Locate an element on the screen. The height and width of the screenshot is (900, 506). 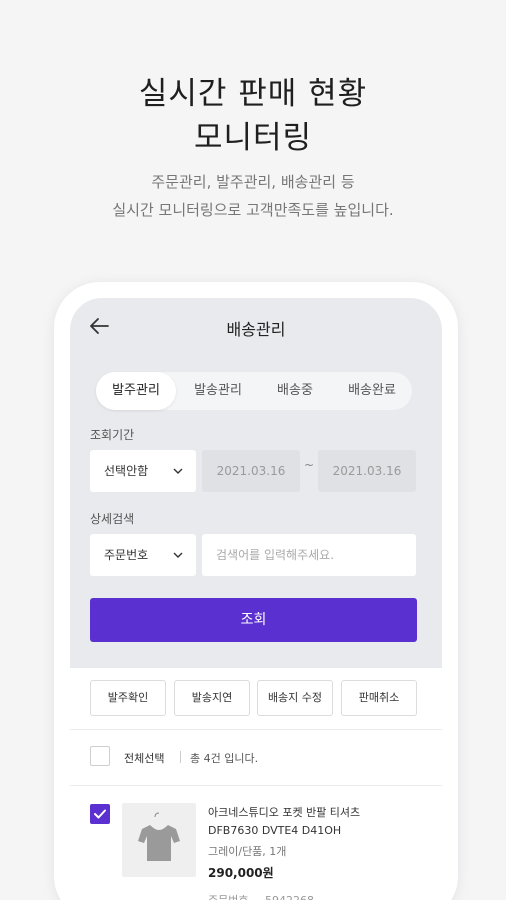
check-icon is located at coordinates (100, 814).